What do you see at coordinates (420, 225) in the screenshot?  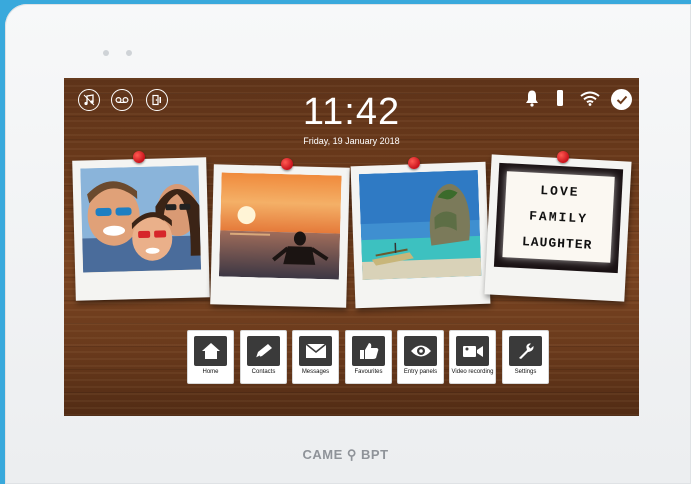 I see `tropical-beach-image` at bounding box center [420, 225].